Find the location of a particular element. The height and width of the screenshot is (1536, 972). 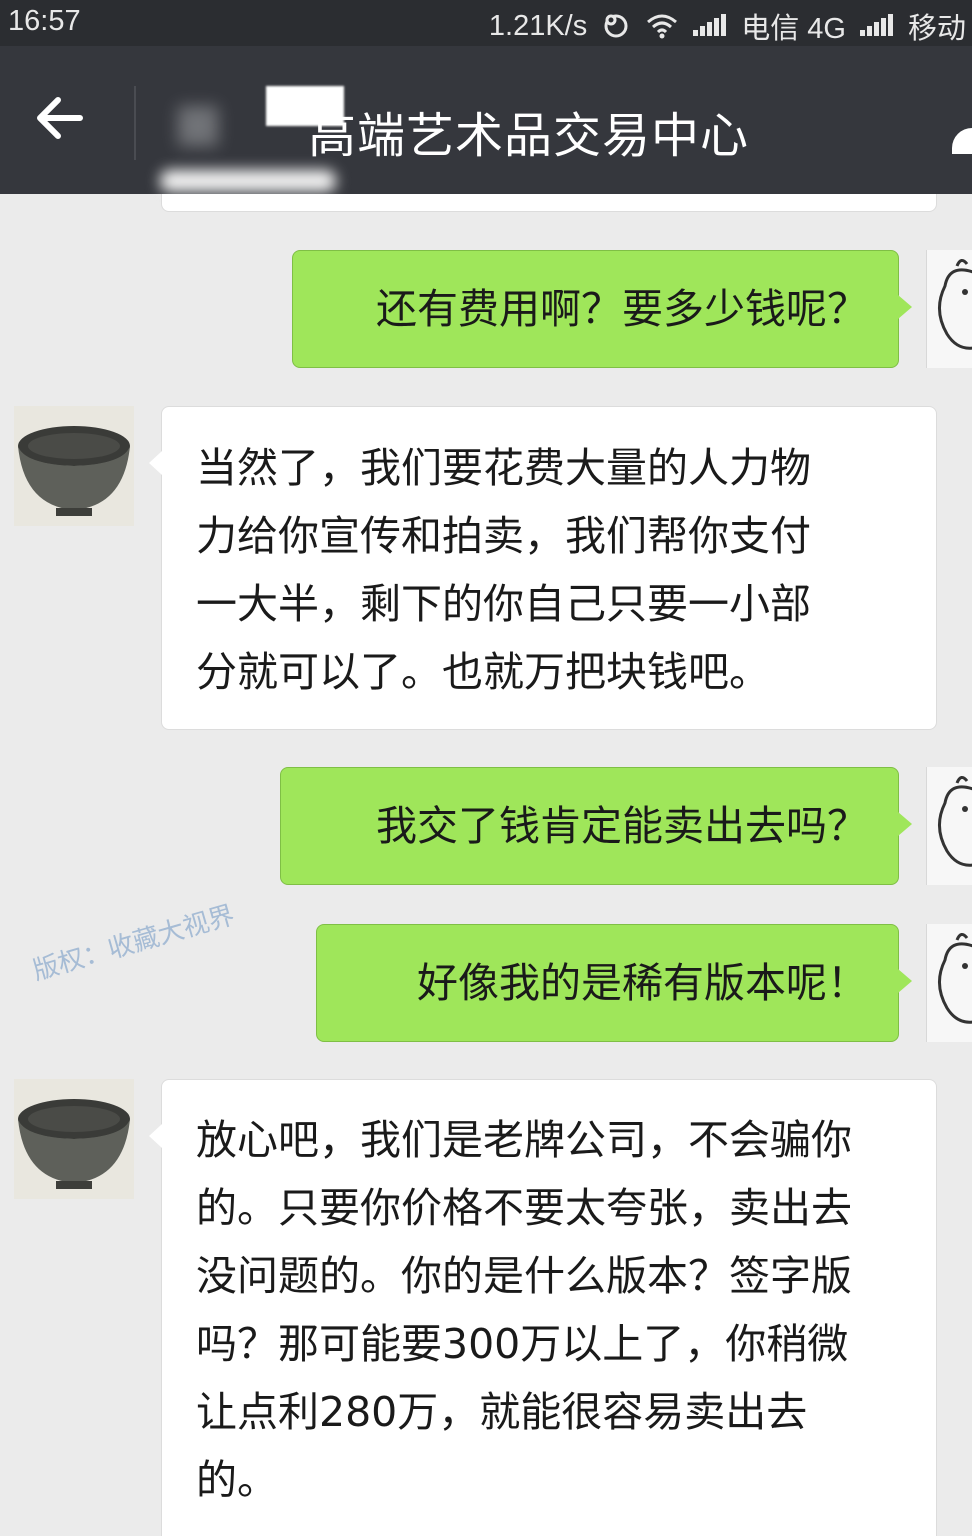

message-line: 让点利280万，就能很容易卖出去 is located at coordinates (502, 1412).